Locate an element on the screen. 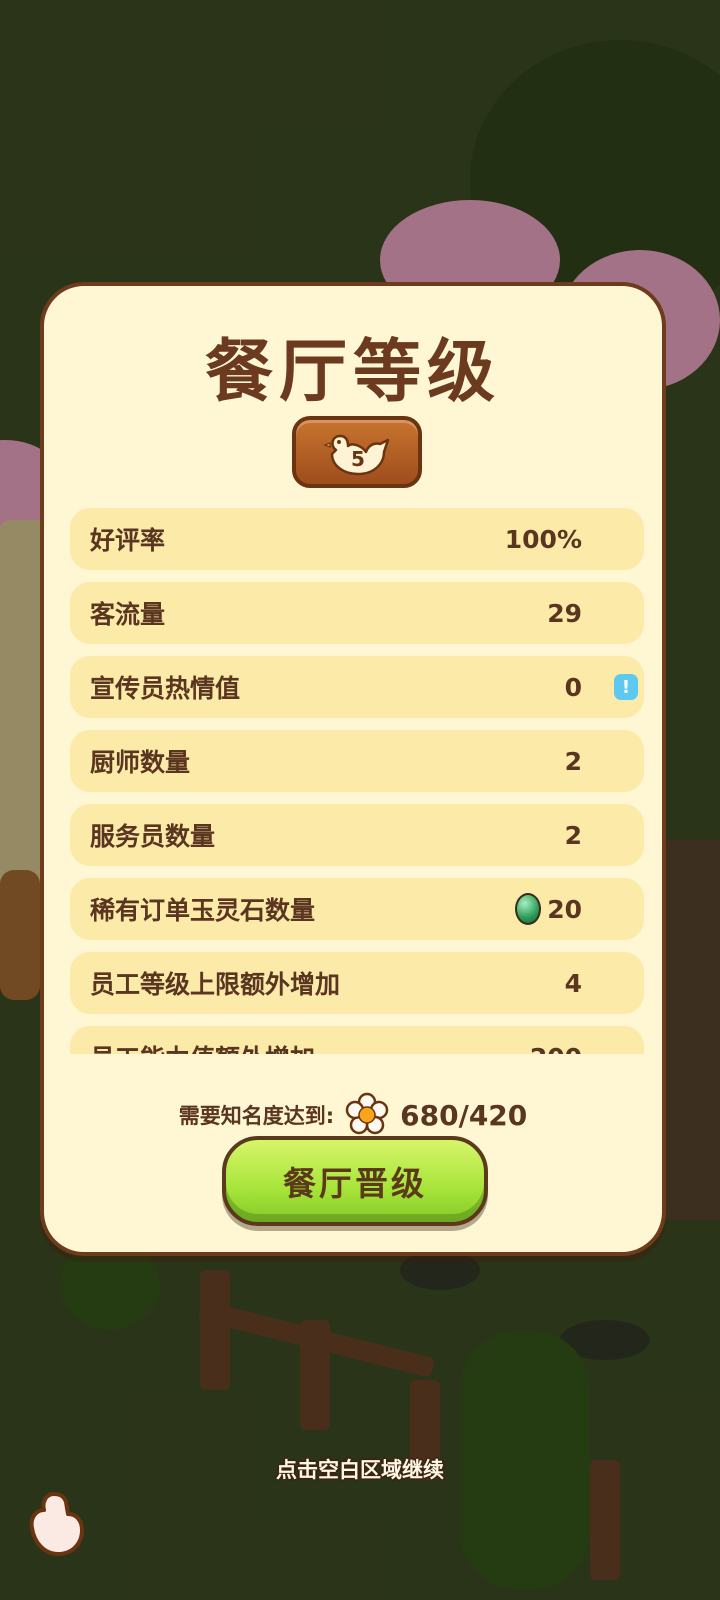 Image resolution: width=720 pixels, height=1600 pixels. stat-row-waiter-count: 服务员数量 2 is located at coordinates (357, 835).